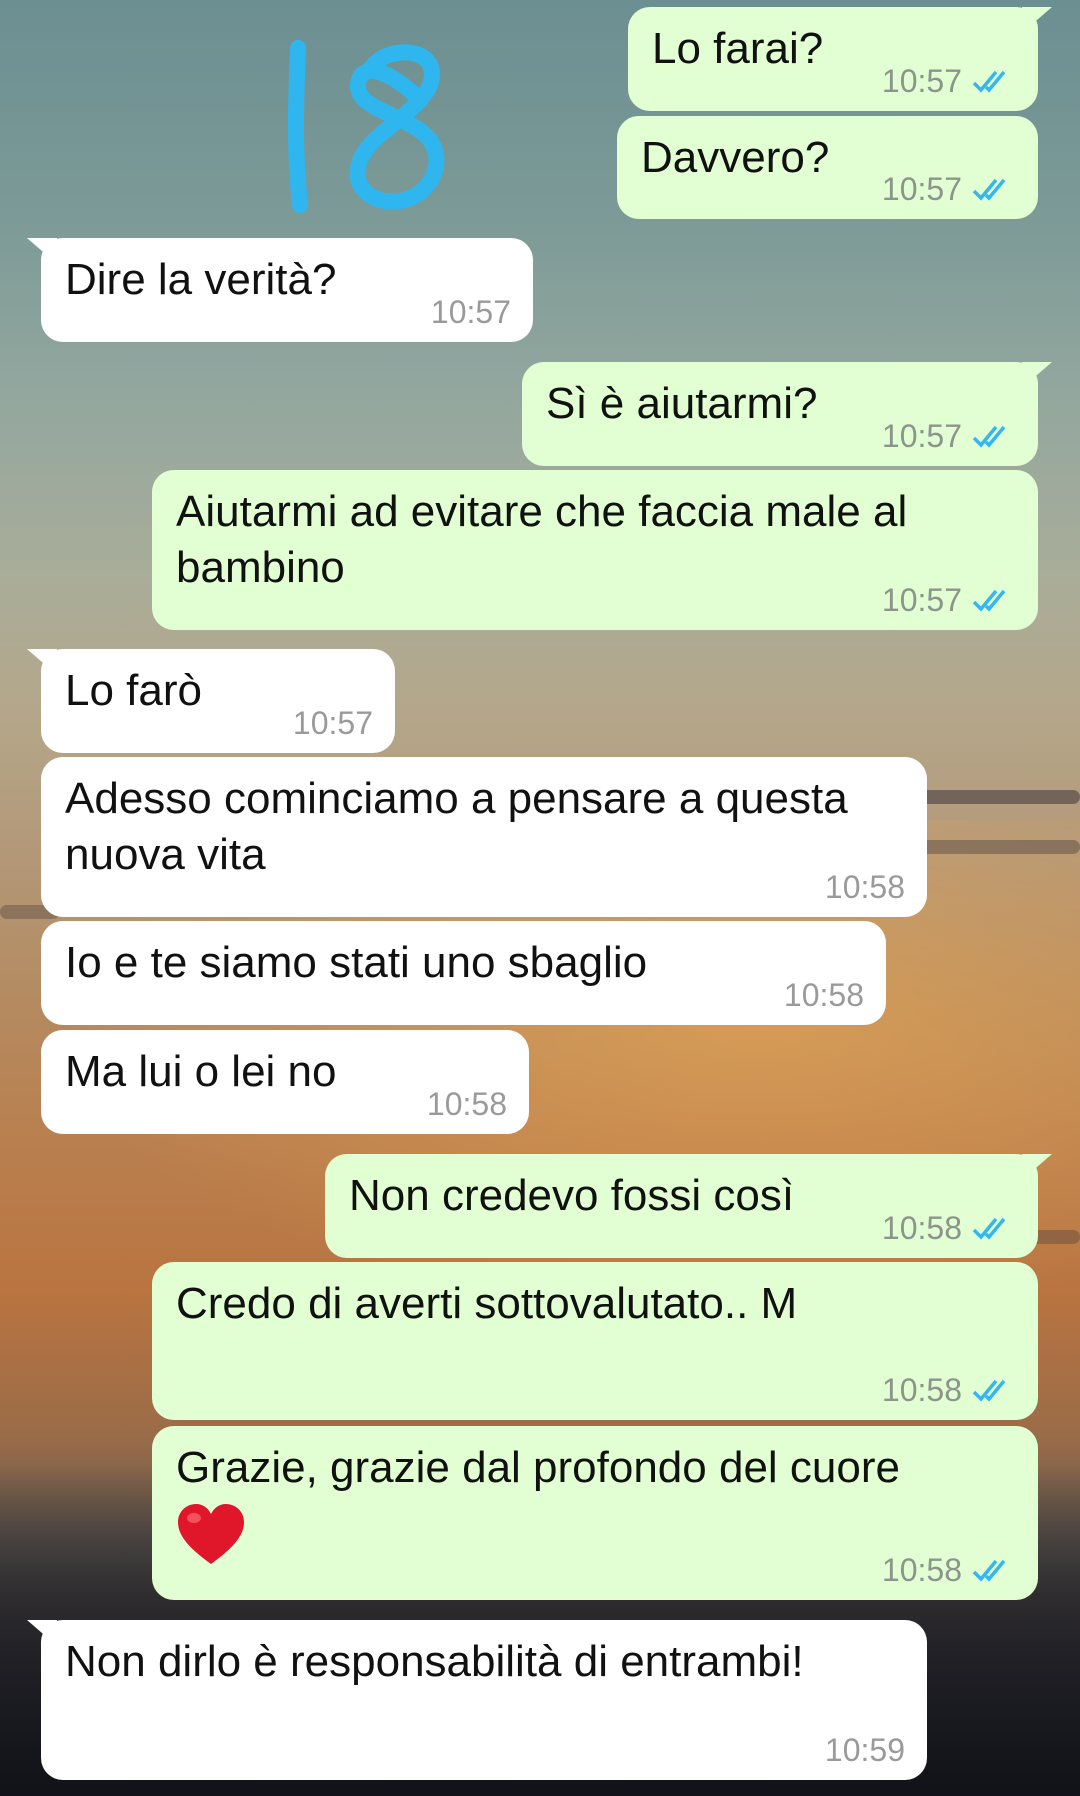 This screenshot has height=1796, width=1080. What do you see at coordinates (366, 126) in the screenshot?
I see `handwritten-number-annotation: 18` at bounding box center [366, 126].